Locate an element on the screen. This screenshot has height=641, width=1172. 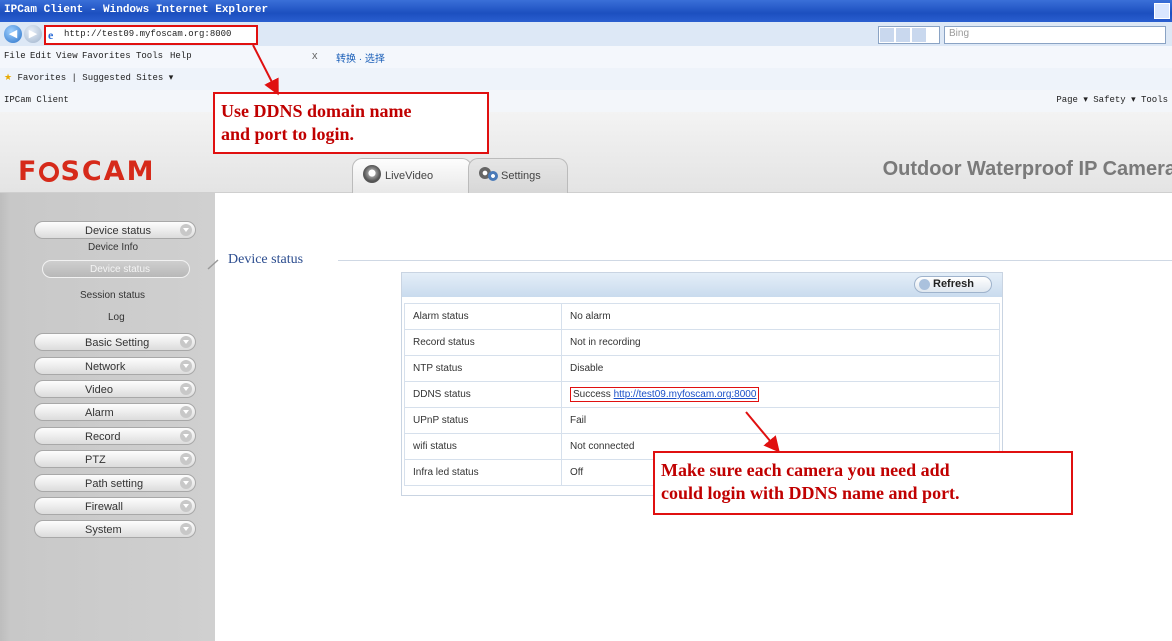
command-bar: Page ▾ Safety ▾ Tools is located at coordinates (1112, 100).